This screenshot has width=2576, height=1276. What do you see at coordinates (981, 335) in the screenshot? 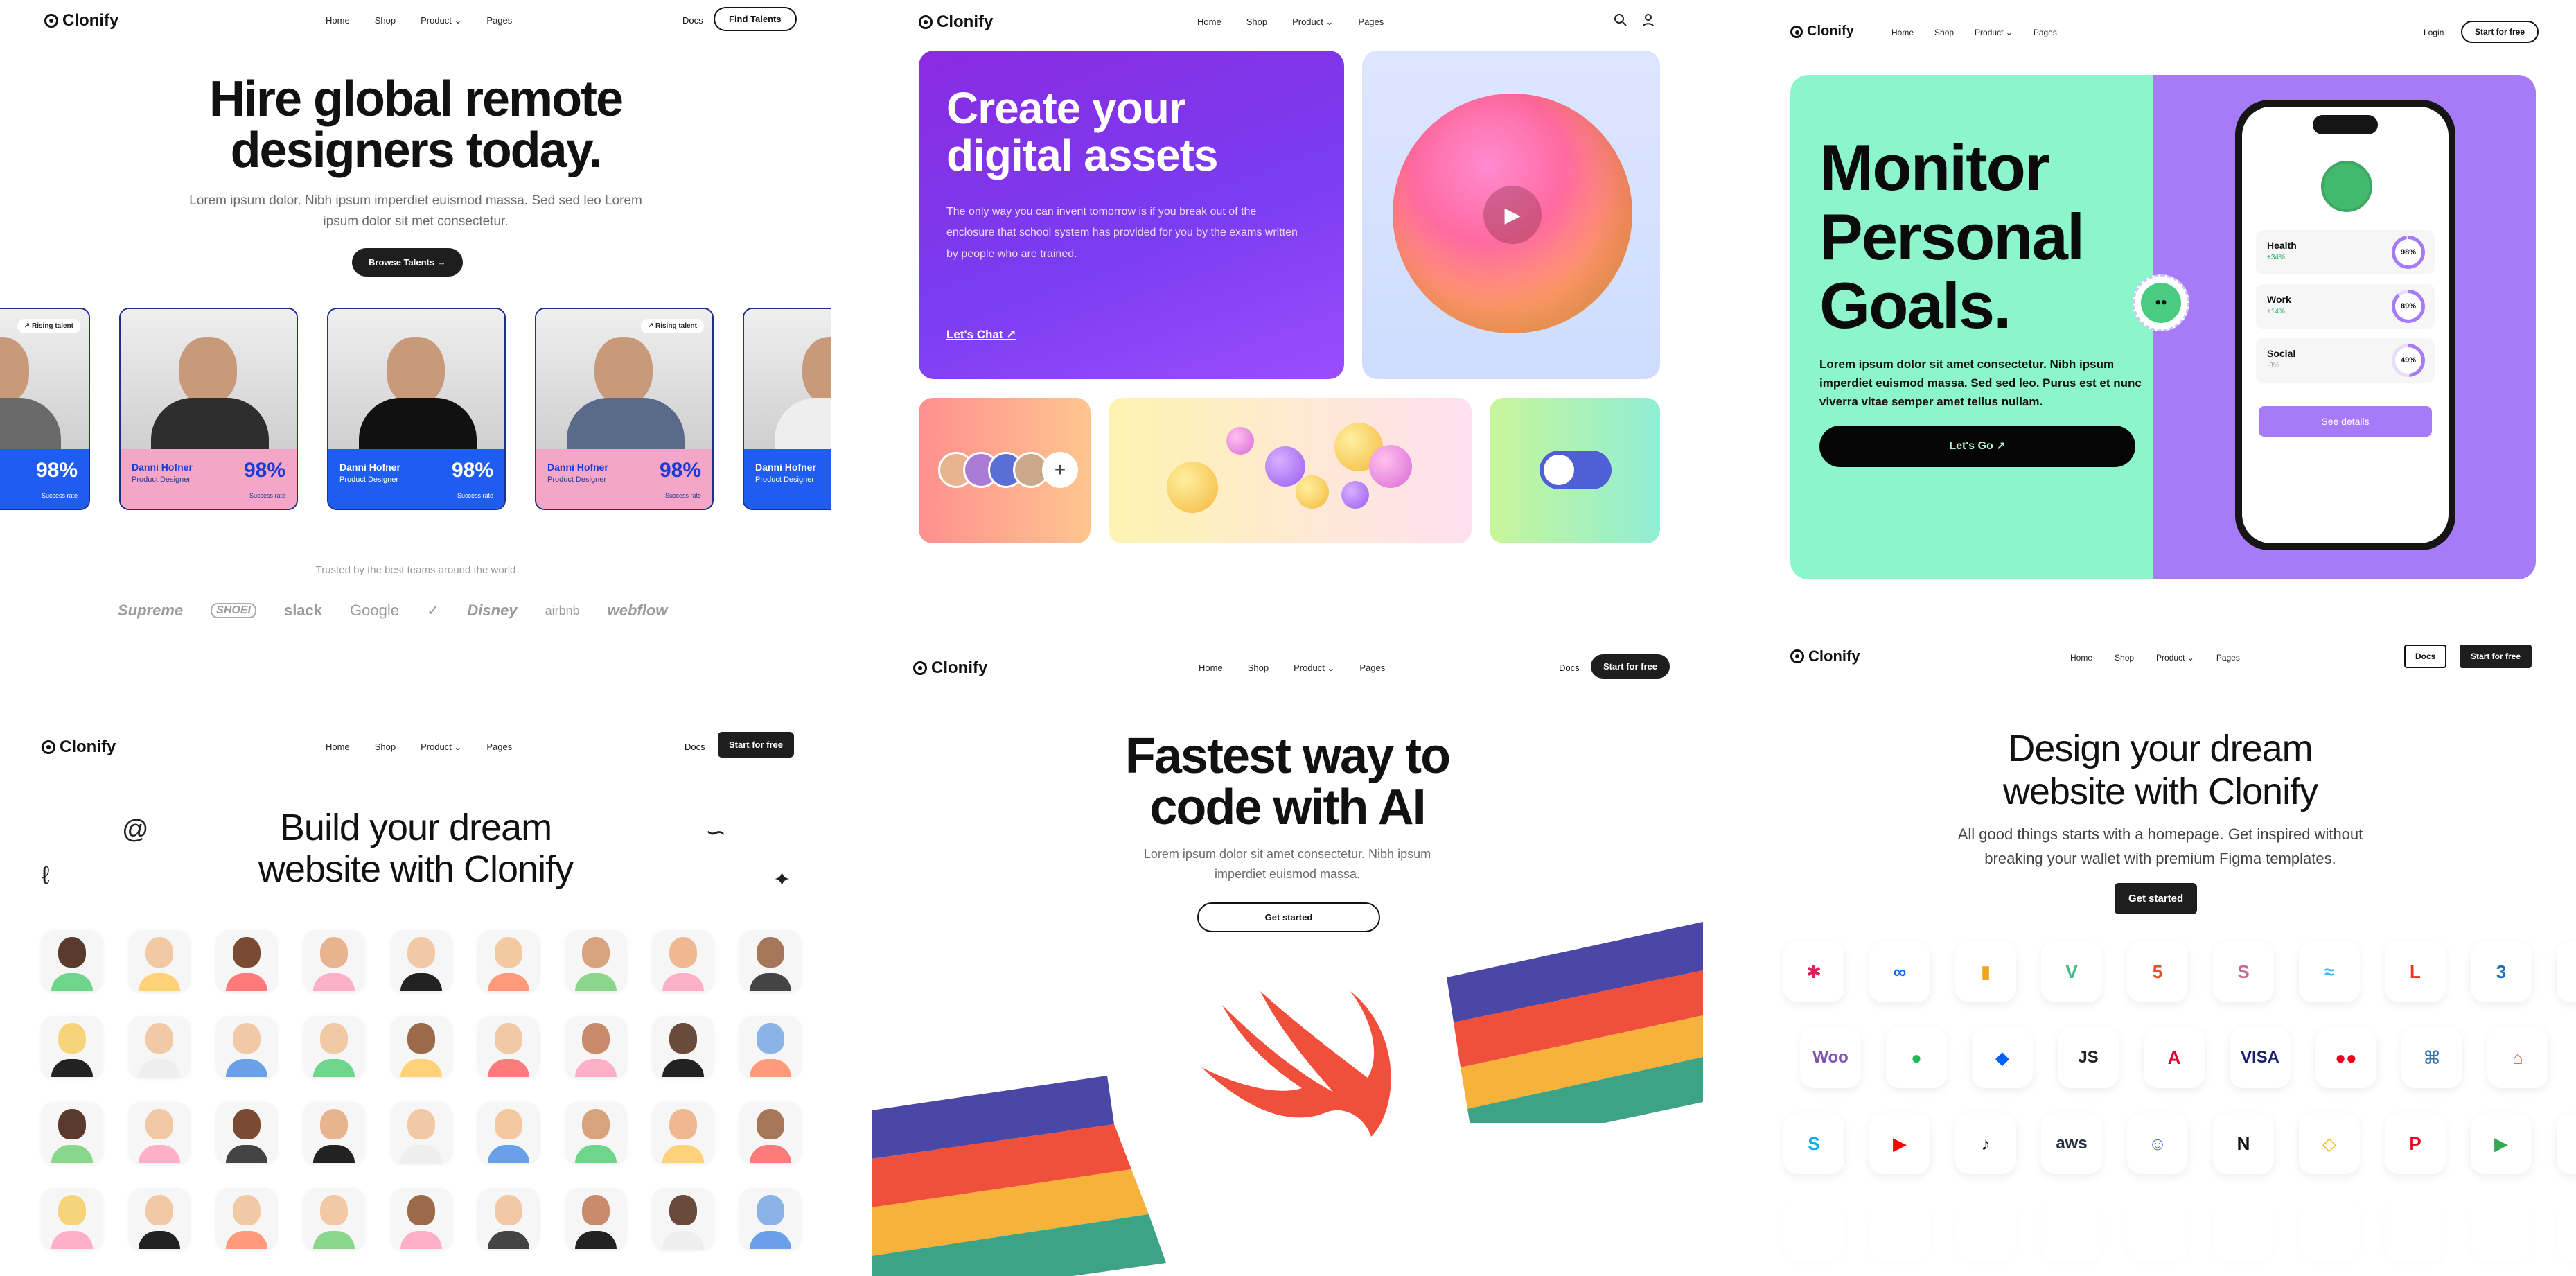
I see `lets-chat-link: Let's Chat ↗` at bounding box center [981, 335].